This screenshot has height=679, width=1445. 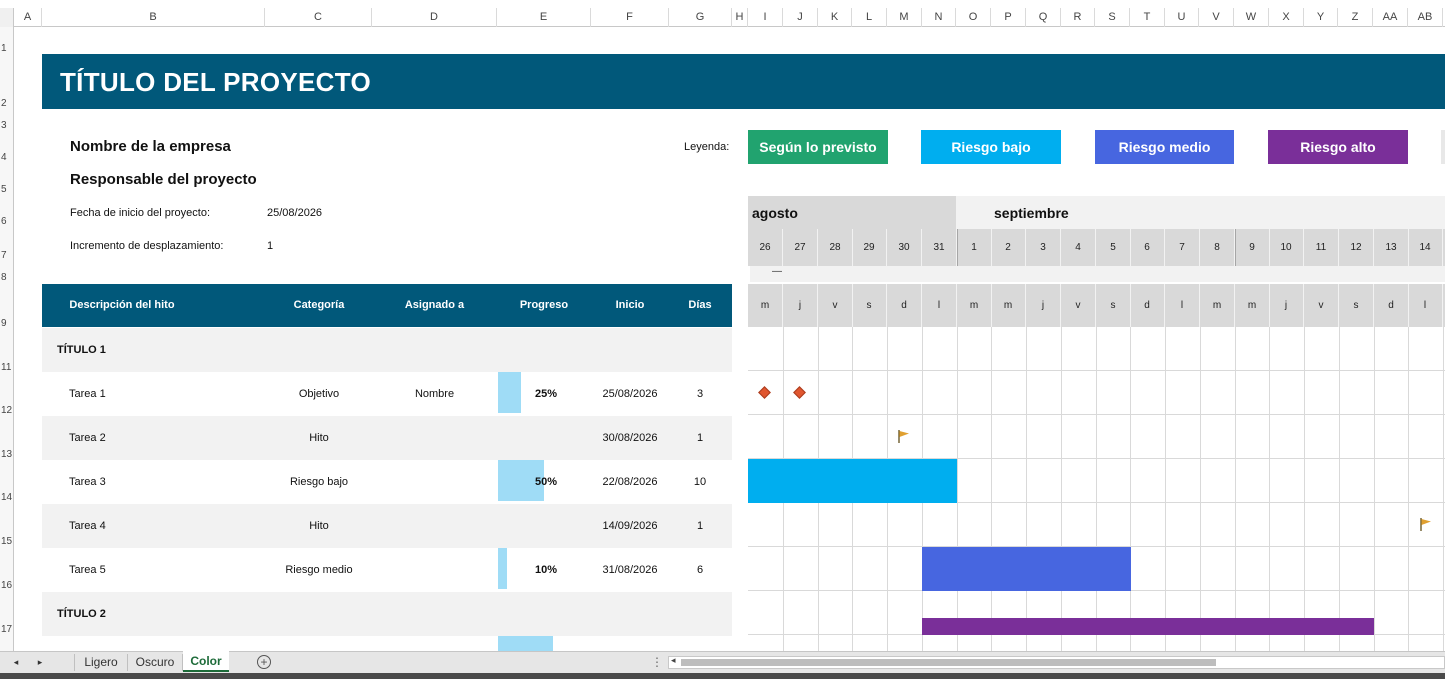 What do you see at coordinates (700, 570) in the screenshot?
I see `task-days: 6` at bounding box center [700, 570].